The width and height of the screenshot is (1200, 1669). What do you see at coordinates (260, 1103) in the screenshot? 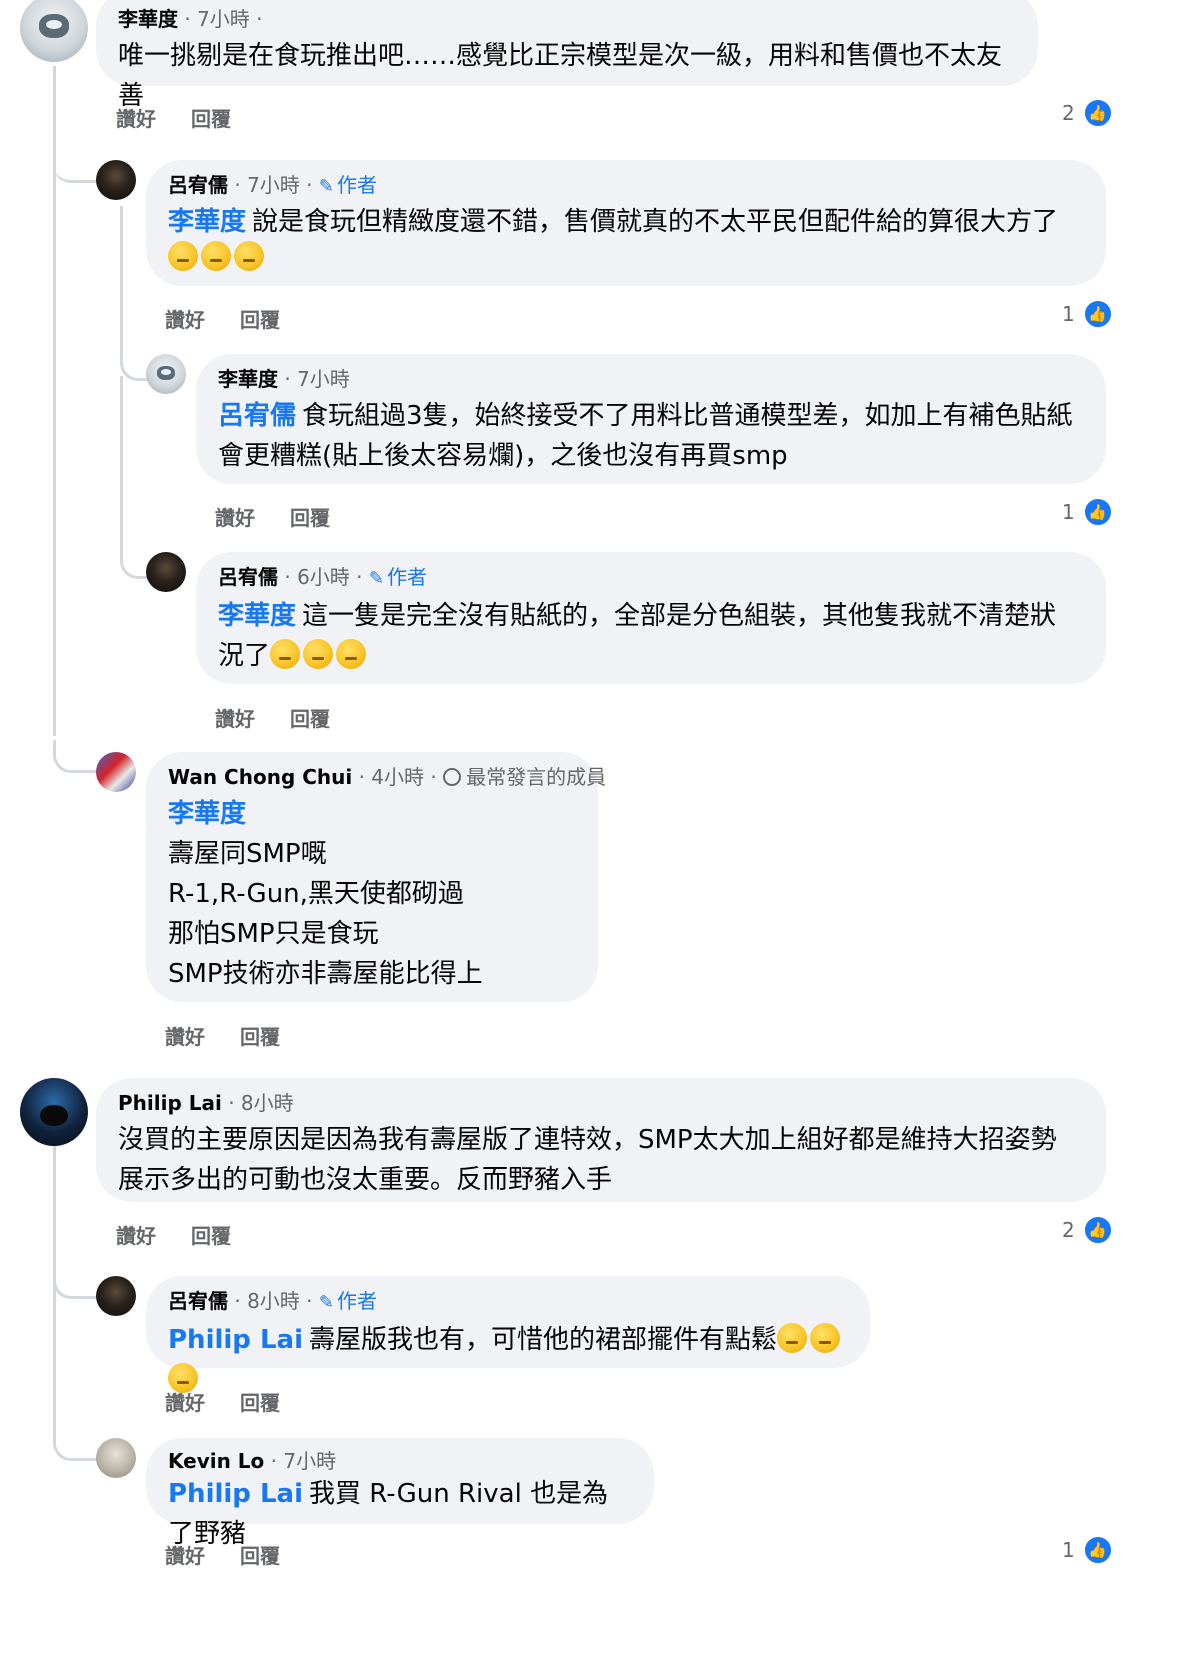
I see `comment-time: · 8小時` at bounding box center [260, 1103].